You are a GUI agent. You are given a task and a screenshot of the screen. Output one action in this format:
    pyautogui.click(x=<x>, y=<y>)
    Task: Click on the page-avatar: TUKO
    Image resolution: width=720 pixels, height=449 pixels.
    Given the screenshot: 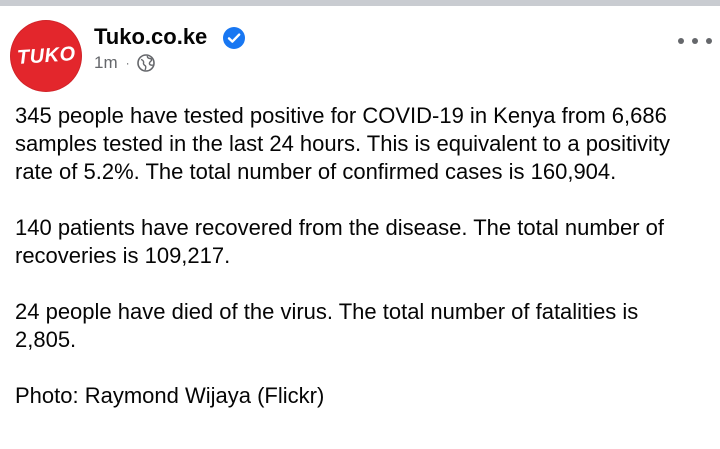 What is the action you would take?
    pyautogui.click(x=46, y=56)
    